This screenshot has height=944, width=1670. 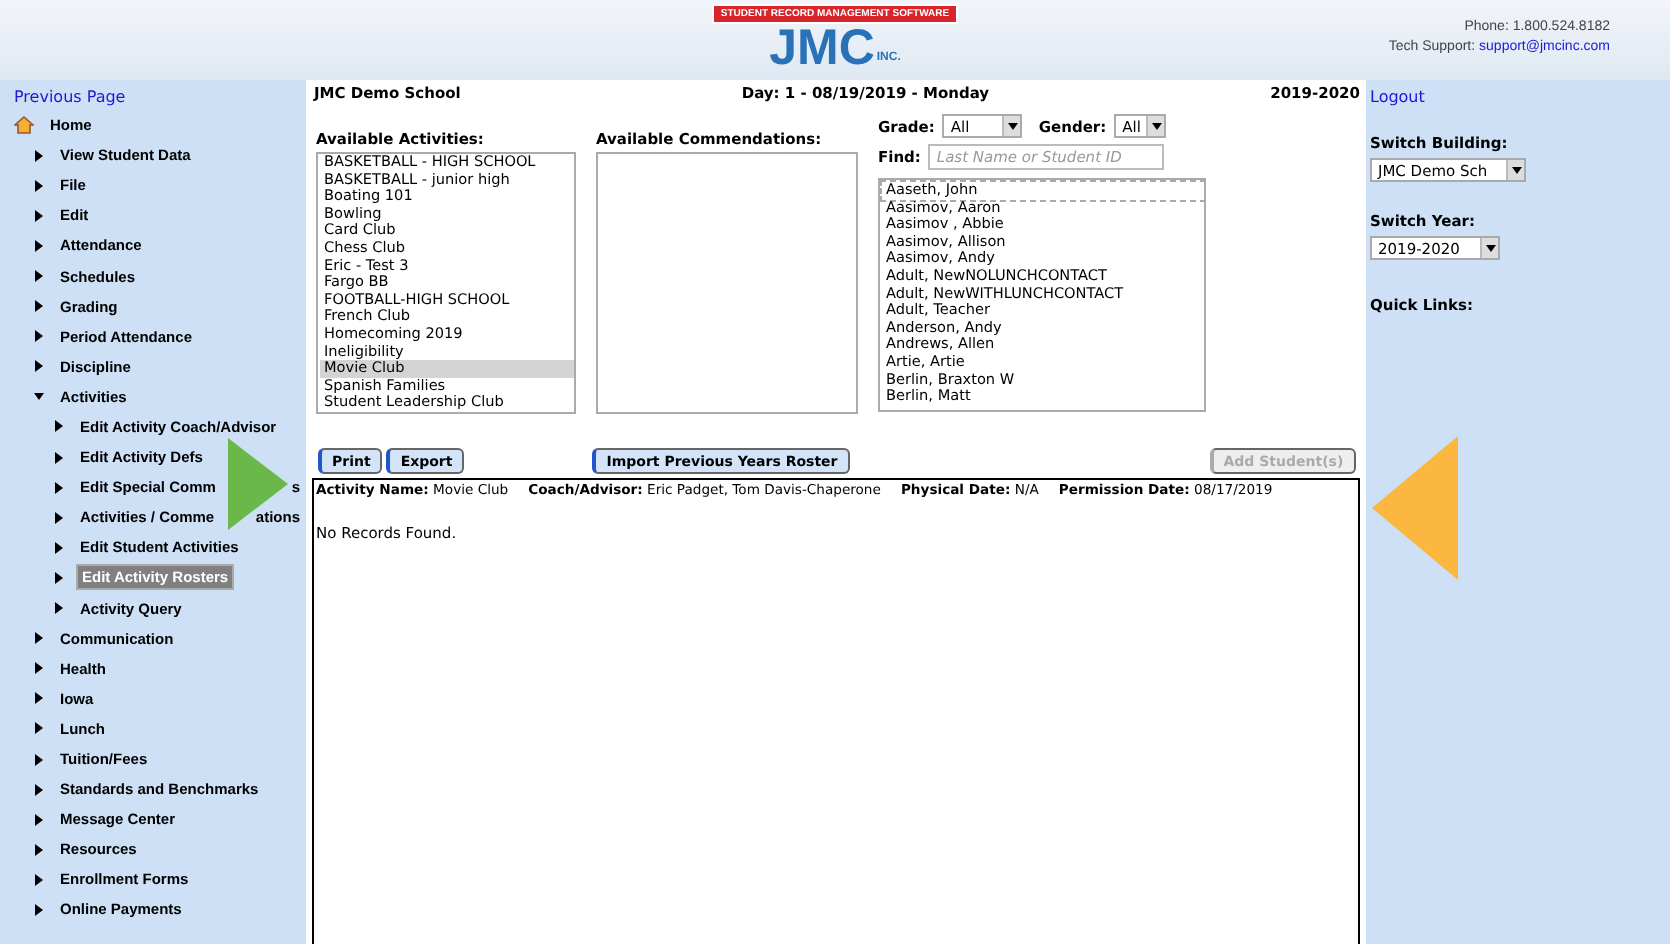 What do you see at coordinates (1520, 97) in the screenshot?
I see `logout-link: Logout` at bounding box center [1520, 97].